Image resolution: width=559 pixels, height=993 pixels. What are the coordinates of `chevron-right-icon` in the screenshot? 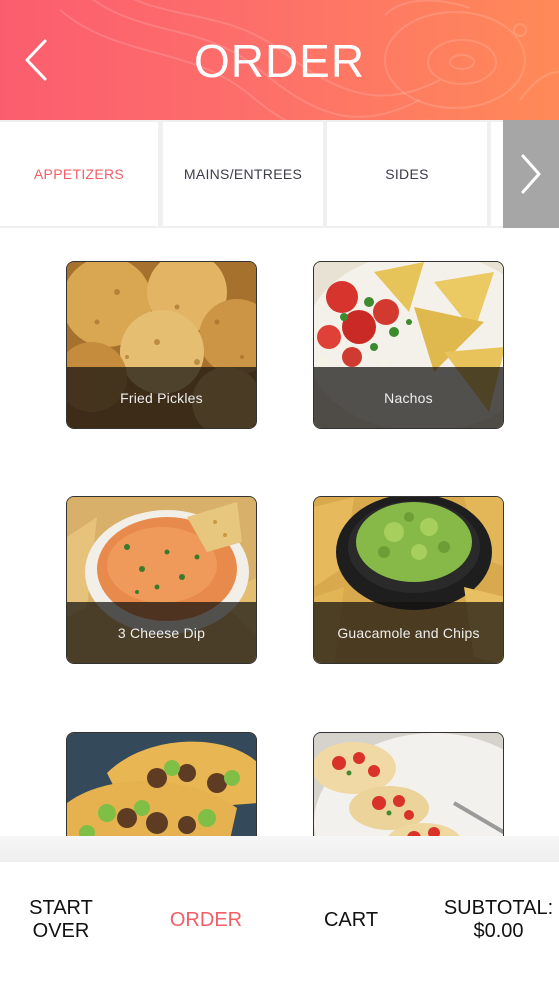 It's located at (531, 174).